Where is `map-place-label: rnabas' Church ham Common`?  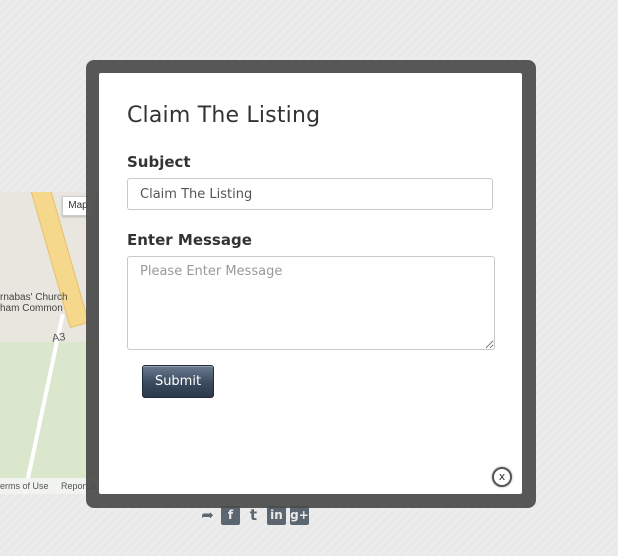 map-place-label: rnabas' Church ham Common is located at coordinates (34, 303).